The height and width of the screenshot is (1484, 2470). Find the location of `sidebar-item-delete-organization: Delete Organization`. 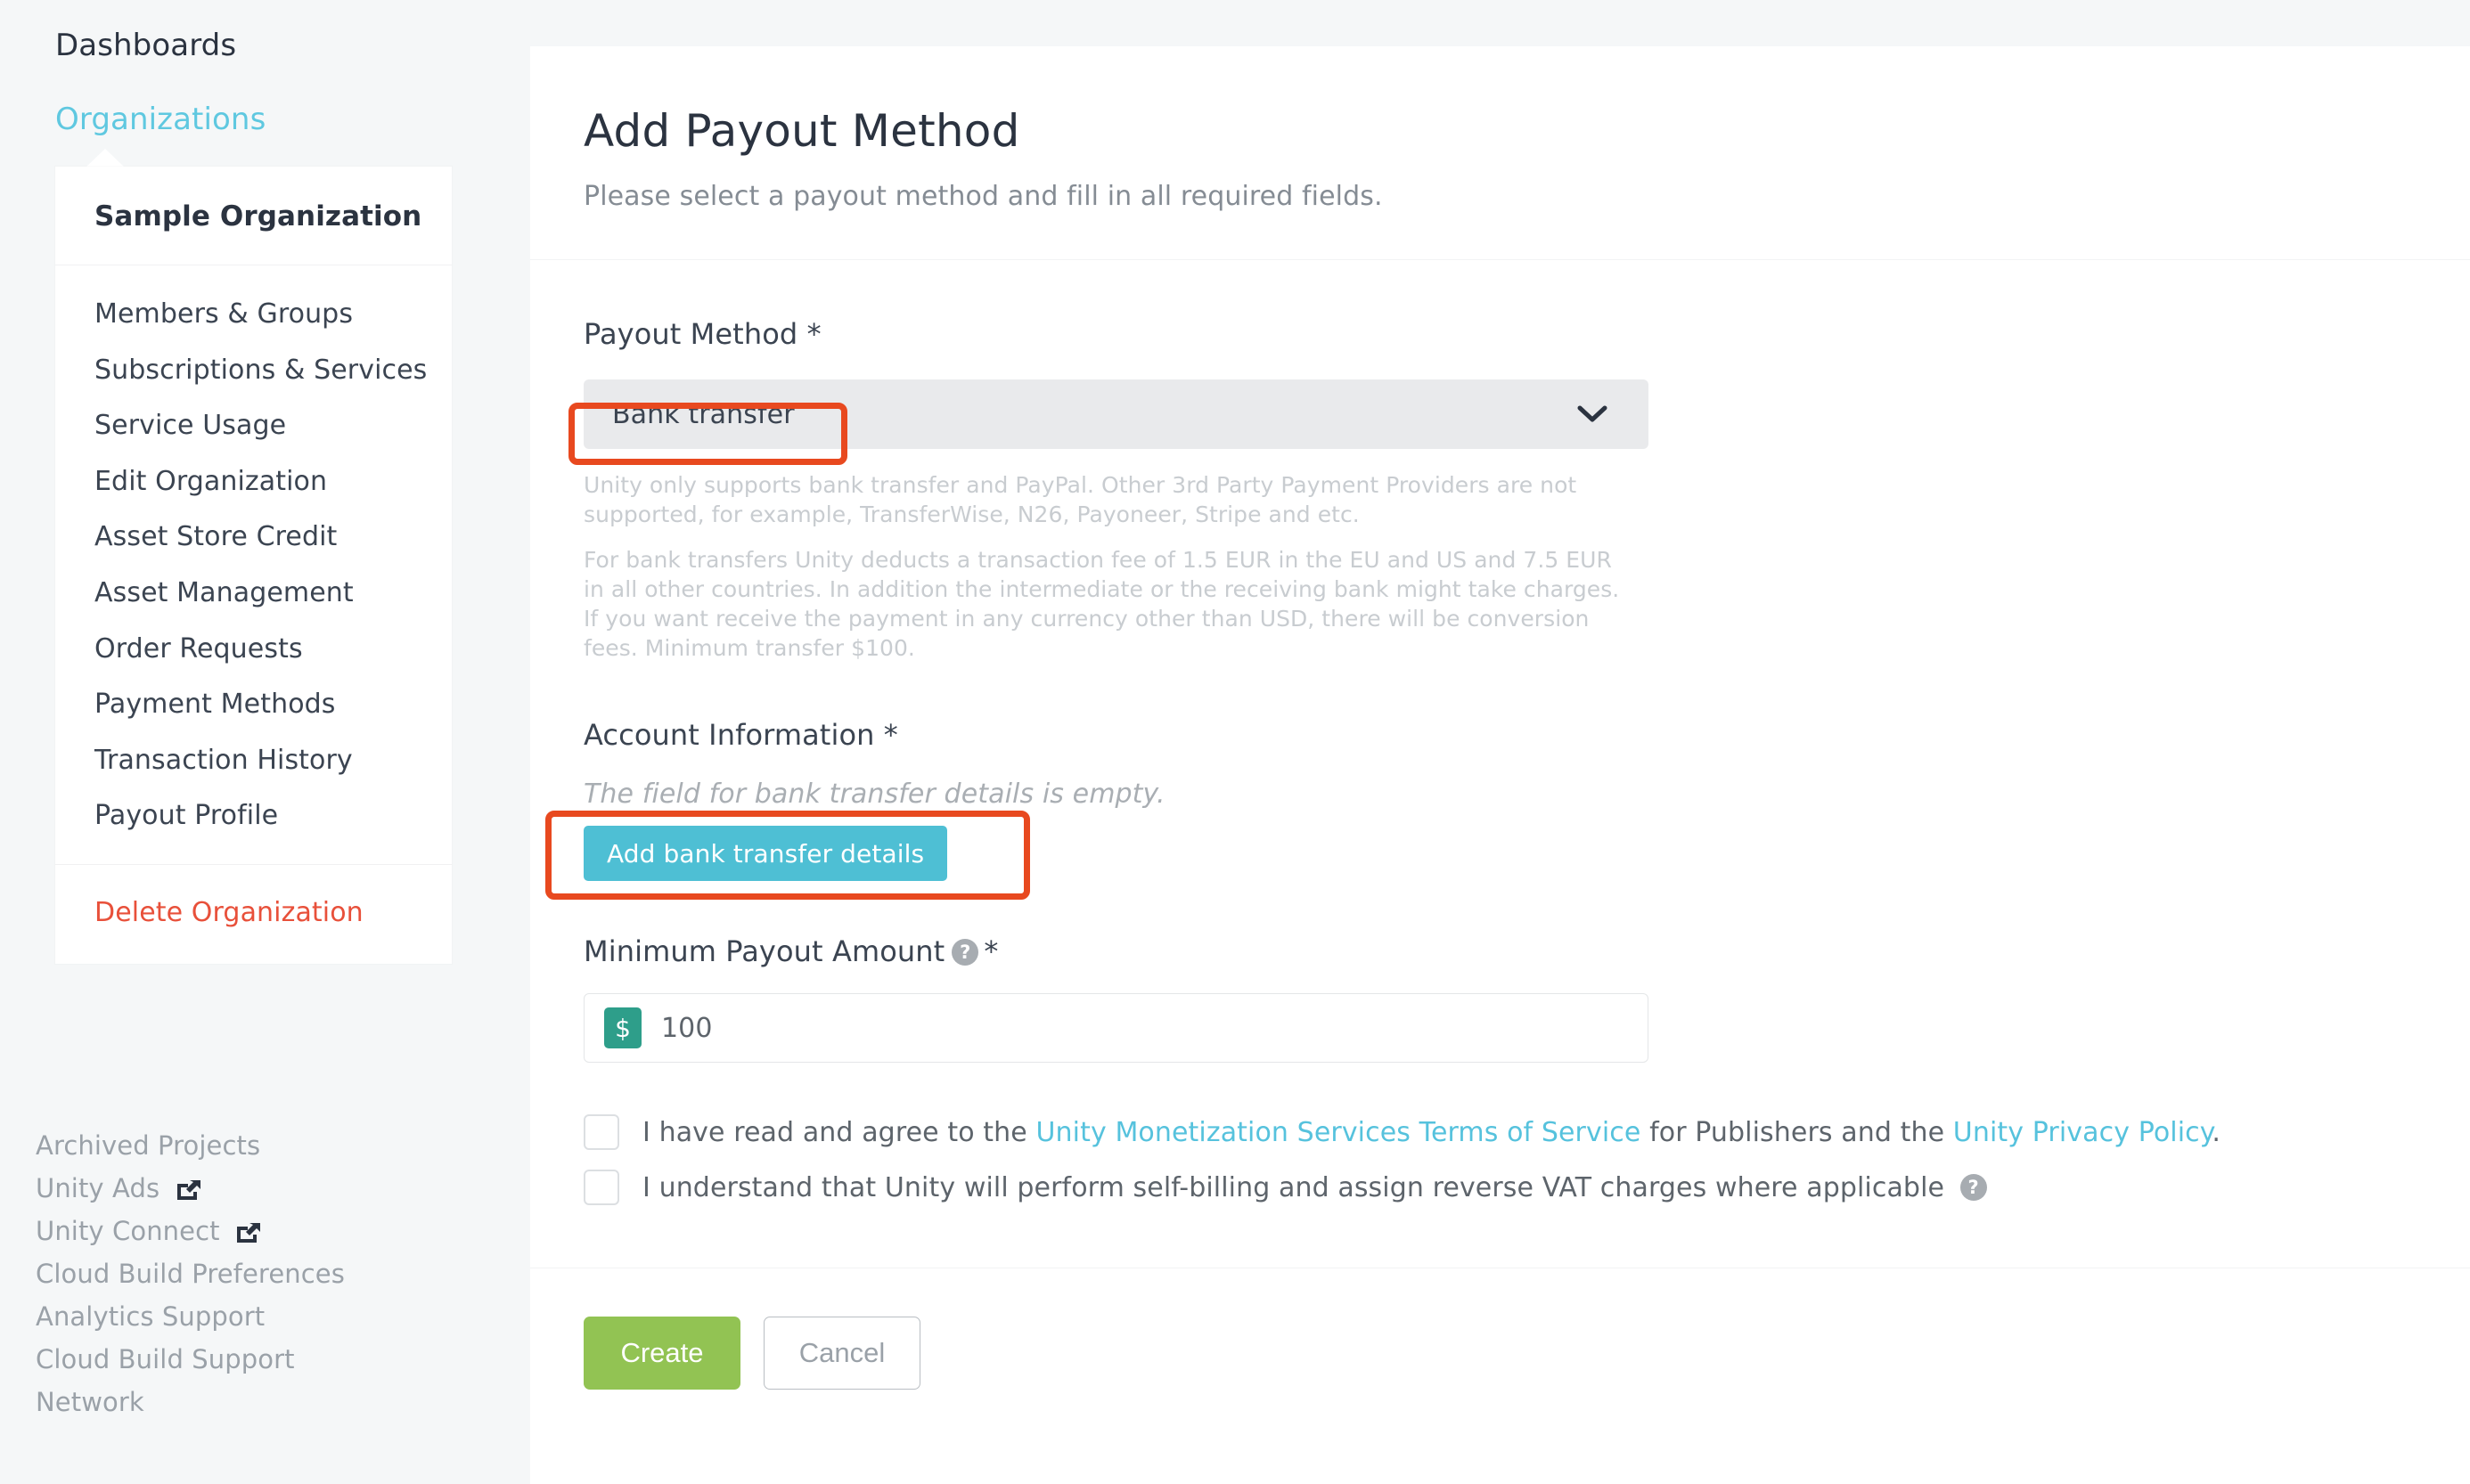

sidebar-item-delete-organization: Delete Organization is located at coordinates (254, 913).